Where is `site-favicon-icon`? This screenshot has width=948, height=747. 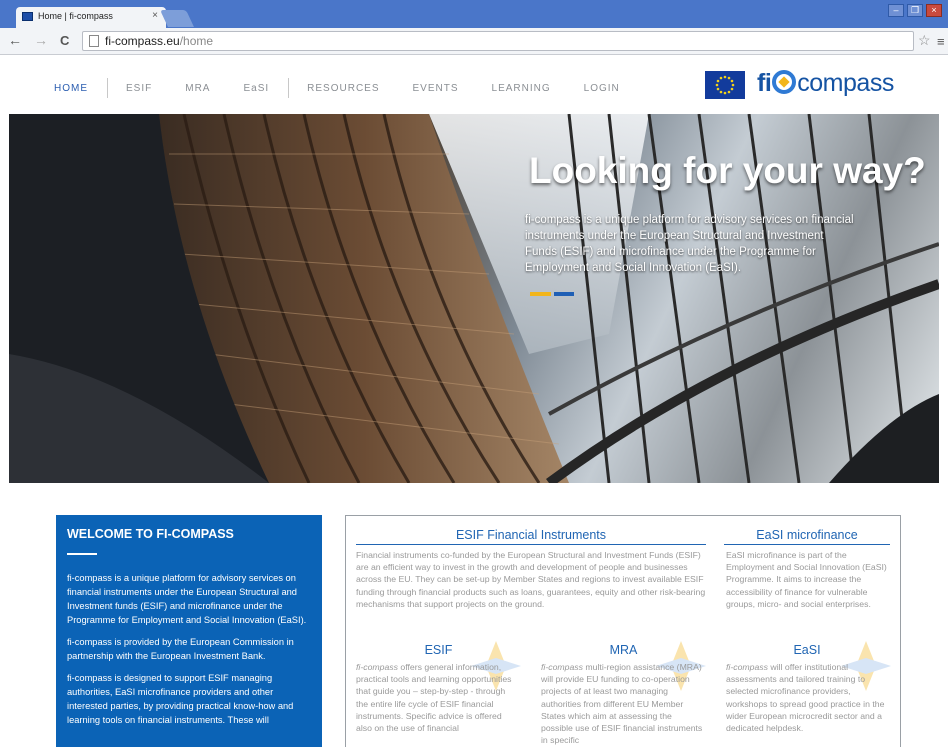
site-favicon-icon is located at coordinates (27, 16).